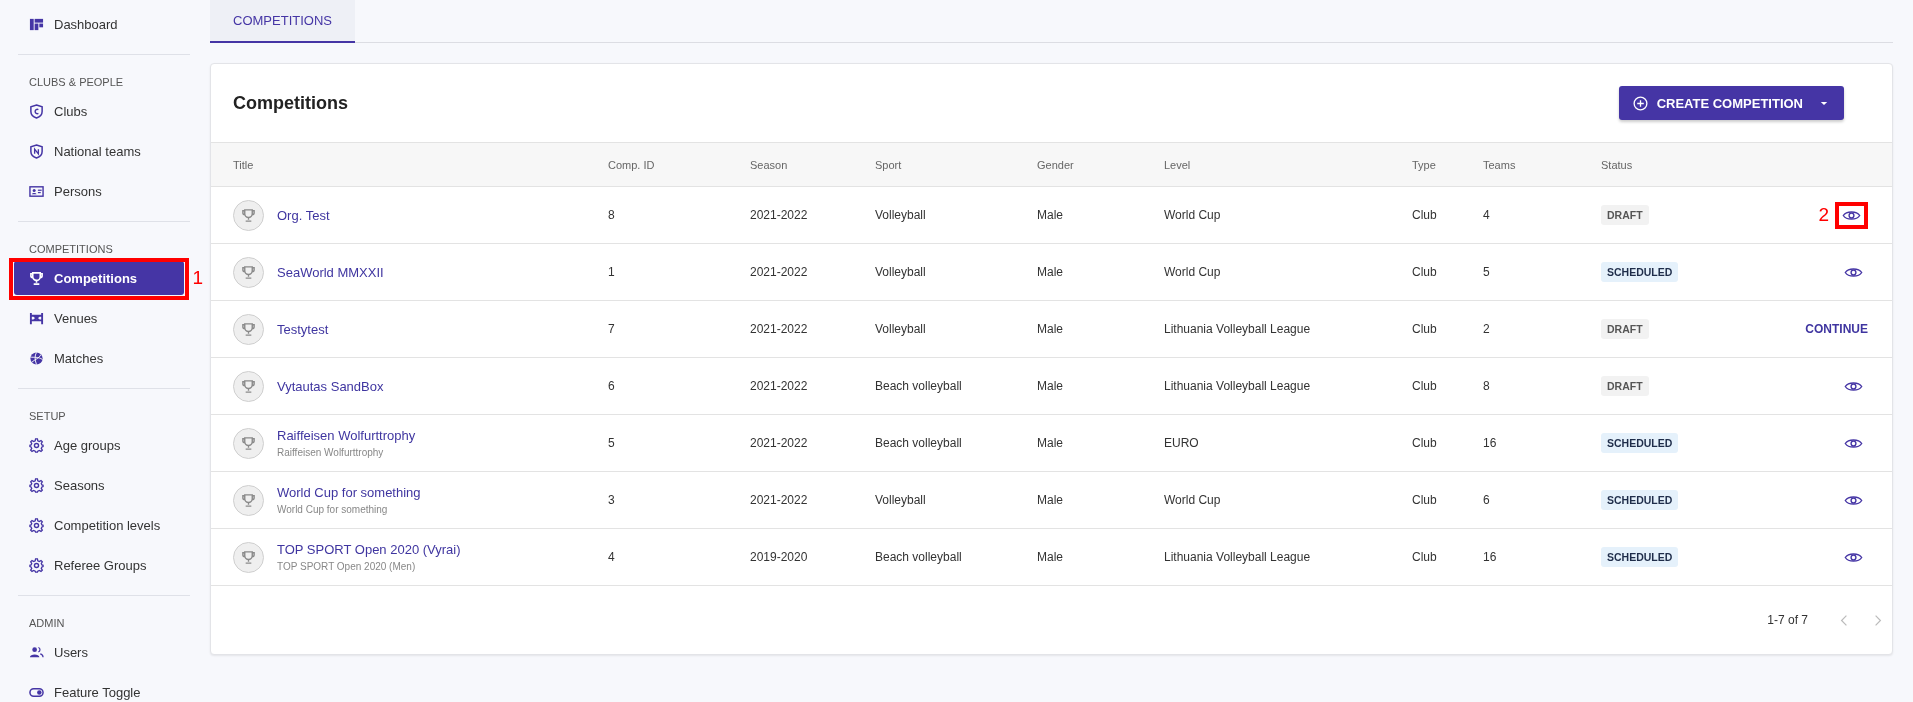  Describe the element at coordinates (76, 82) in the screenshot. I see `section-heading: CLUBS & PEOPLE` at that location.